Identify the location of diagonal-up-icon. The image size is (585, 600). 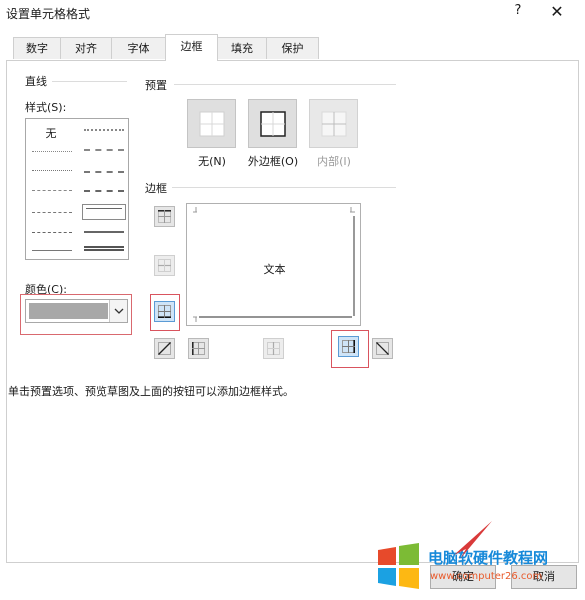
(164, 348).